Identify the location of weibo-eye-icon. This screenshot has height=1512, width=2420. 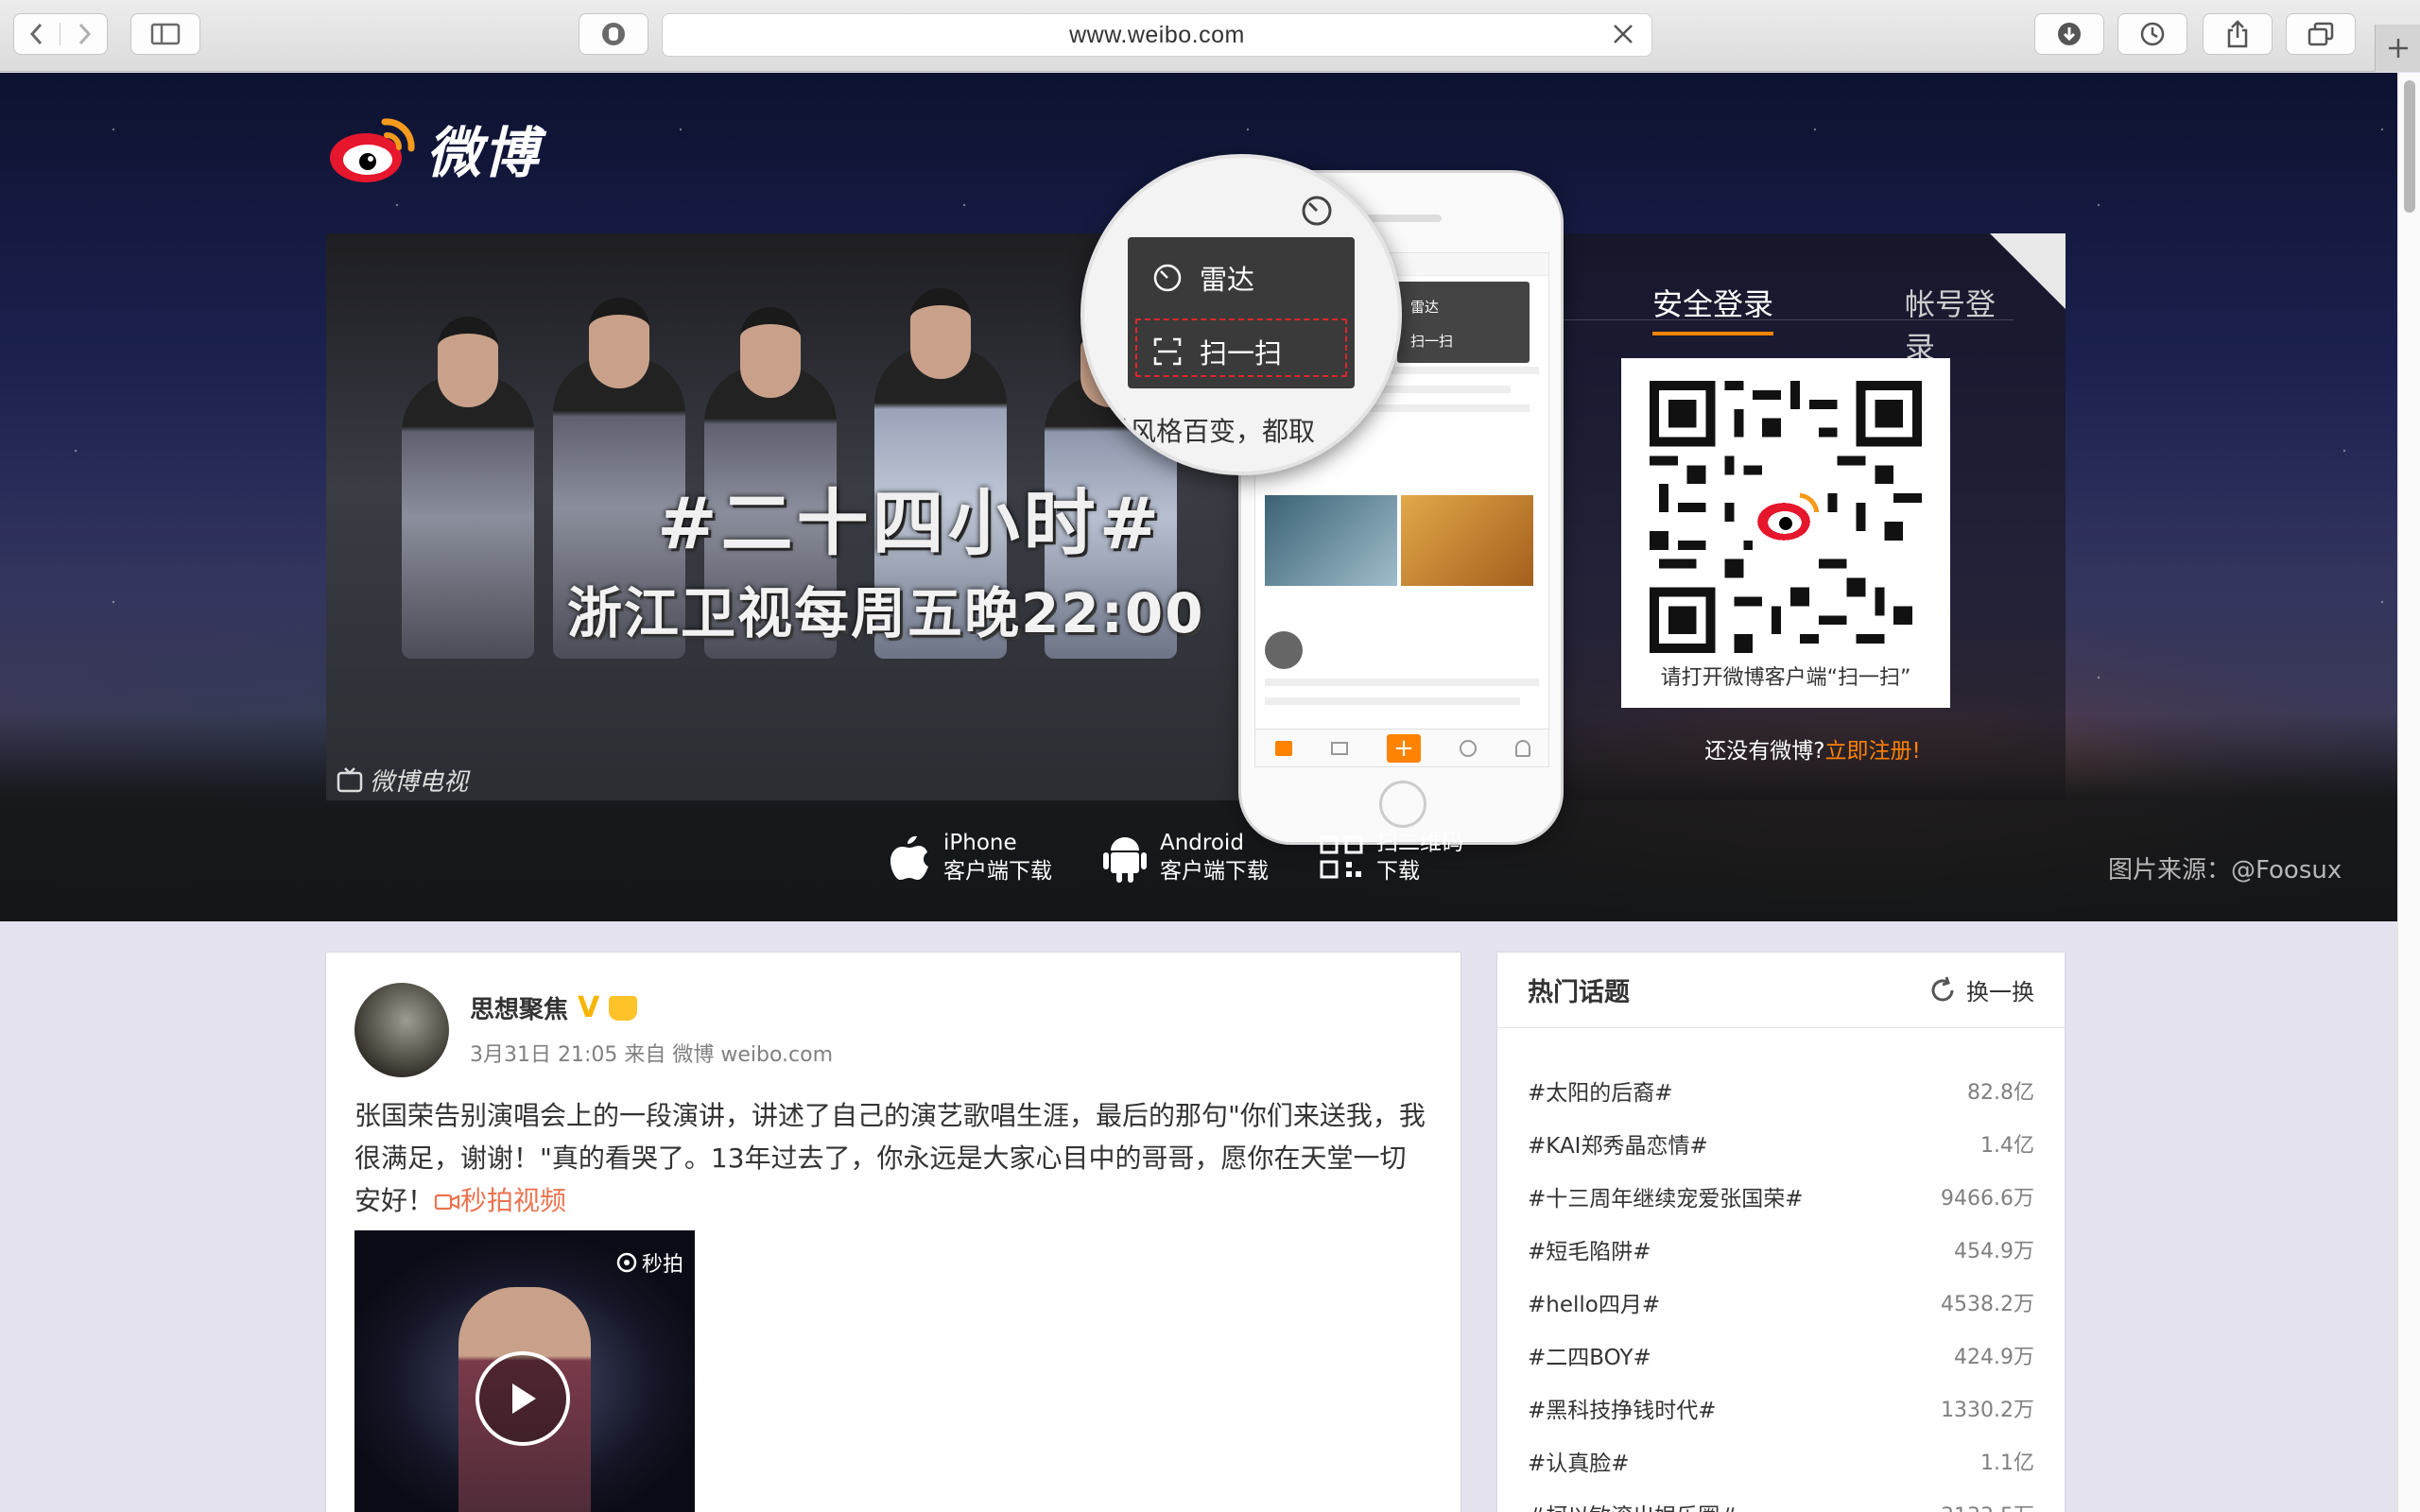
(373, 150).